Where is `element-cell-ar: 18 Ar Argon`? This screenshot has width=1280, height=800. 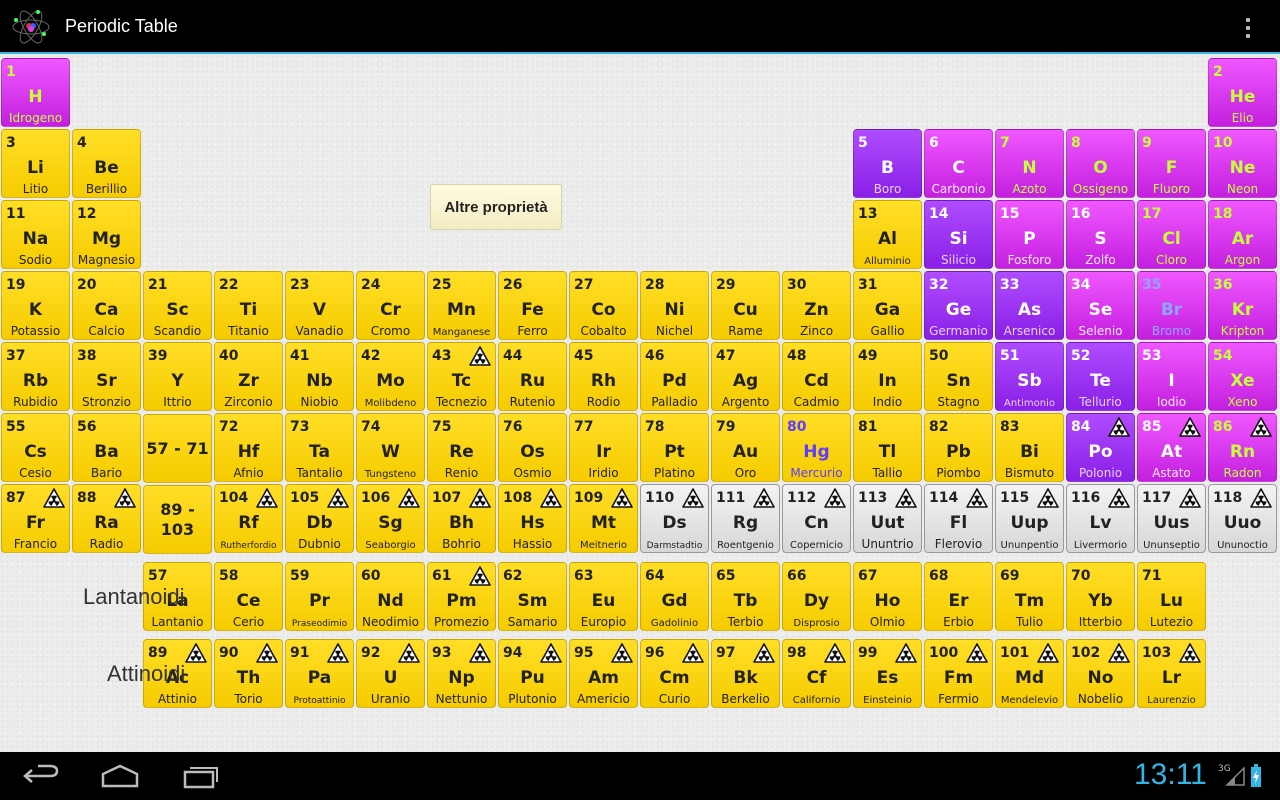
element-cell-ar: 18 Ar Argon is located at coordinates (1242, 234).